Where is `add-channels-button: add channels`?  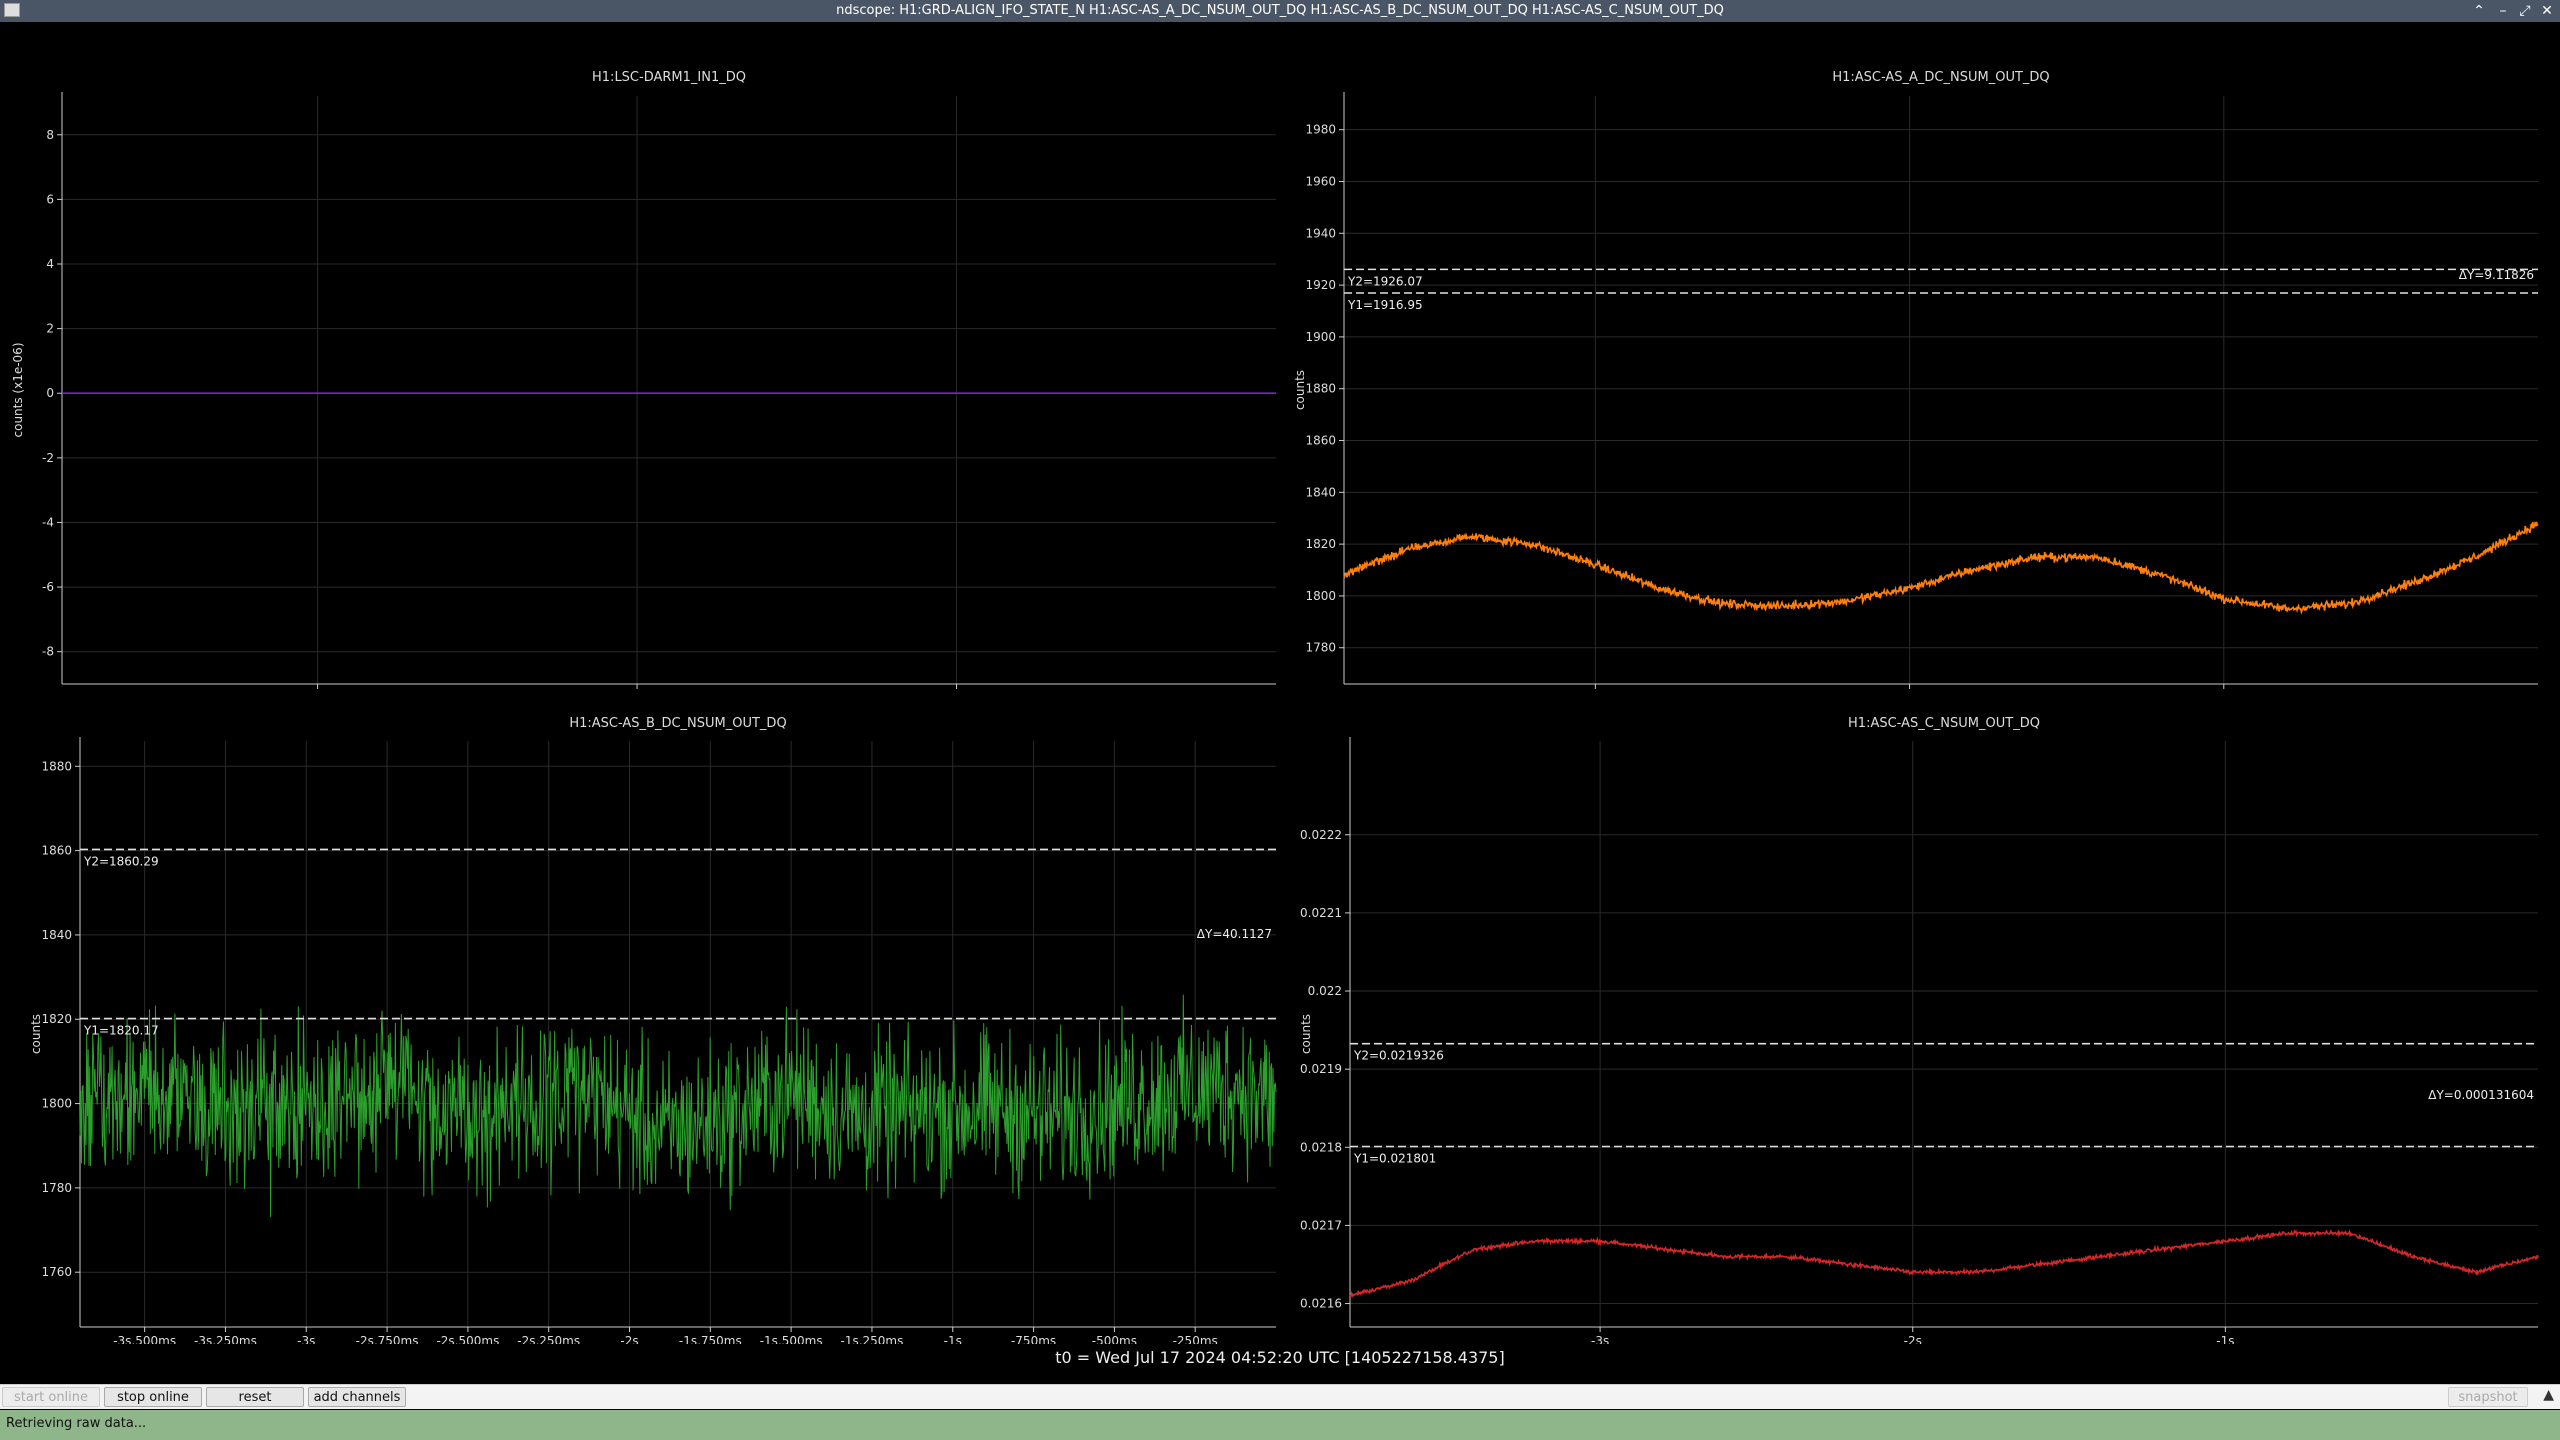 add-channels-button: add channels is located at coordinates (357, 1397).